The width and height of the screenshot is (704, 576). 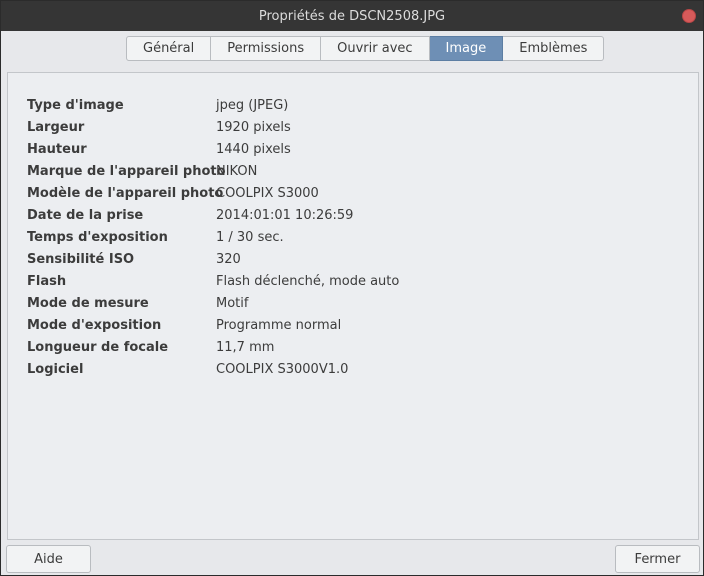 What do you see at coordinates (213, 127) in the screenshot?
I see `property-row: Largeur 1920 pixels` at bounding box center [213, 127].